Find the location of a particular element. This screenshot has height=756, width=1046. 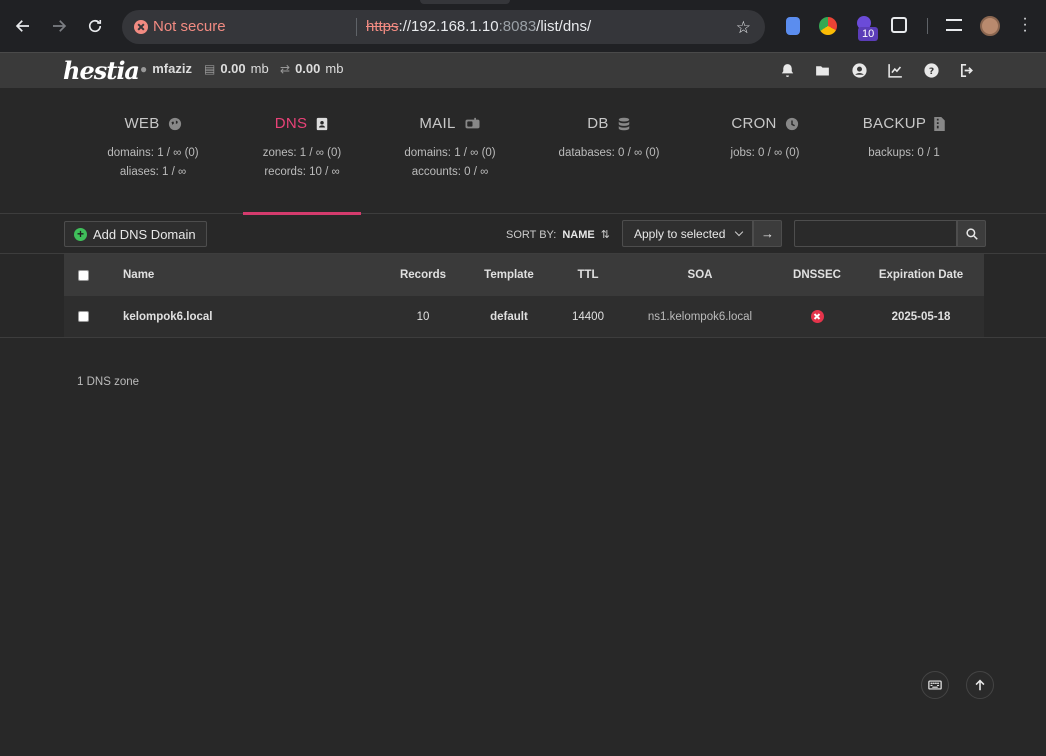

hestia-logo: hestia is located at coordinates (101, 70).